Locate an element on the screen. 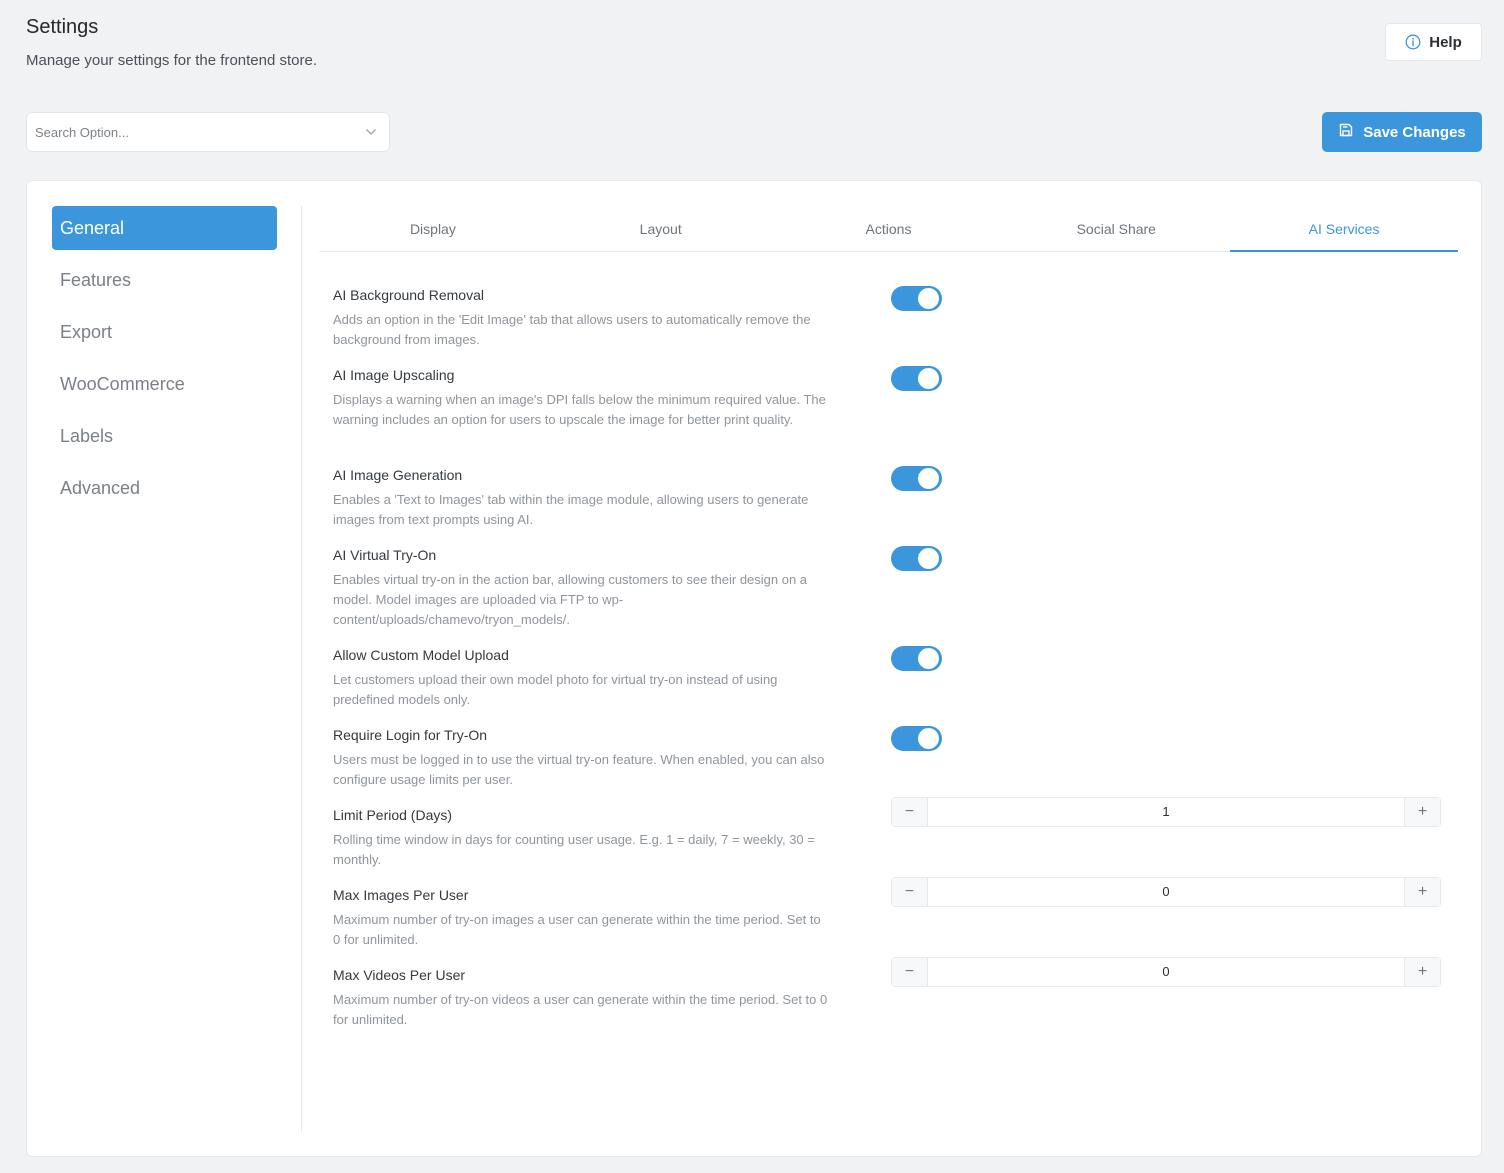 The image size is (1504, 1173). setting-title: Require Login for Try-On is located at coordinates (410, 735).